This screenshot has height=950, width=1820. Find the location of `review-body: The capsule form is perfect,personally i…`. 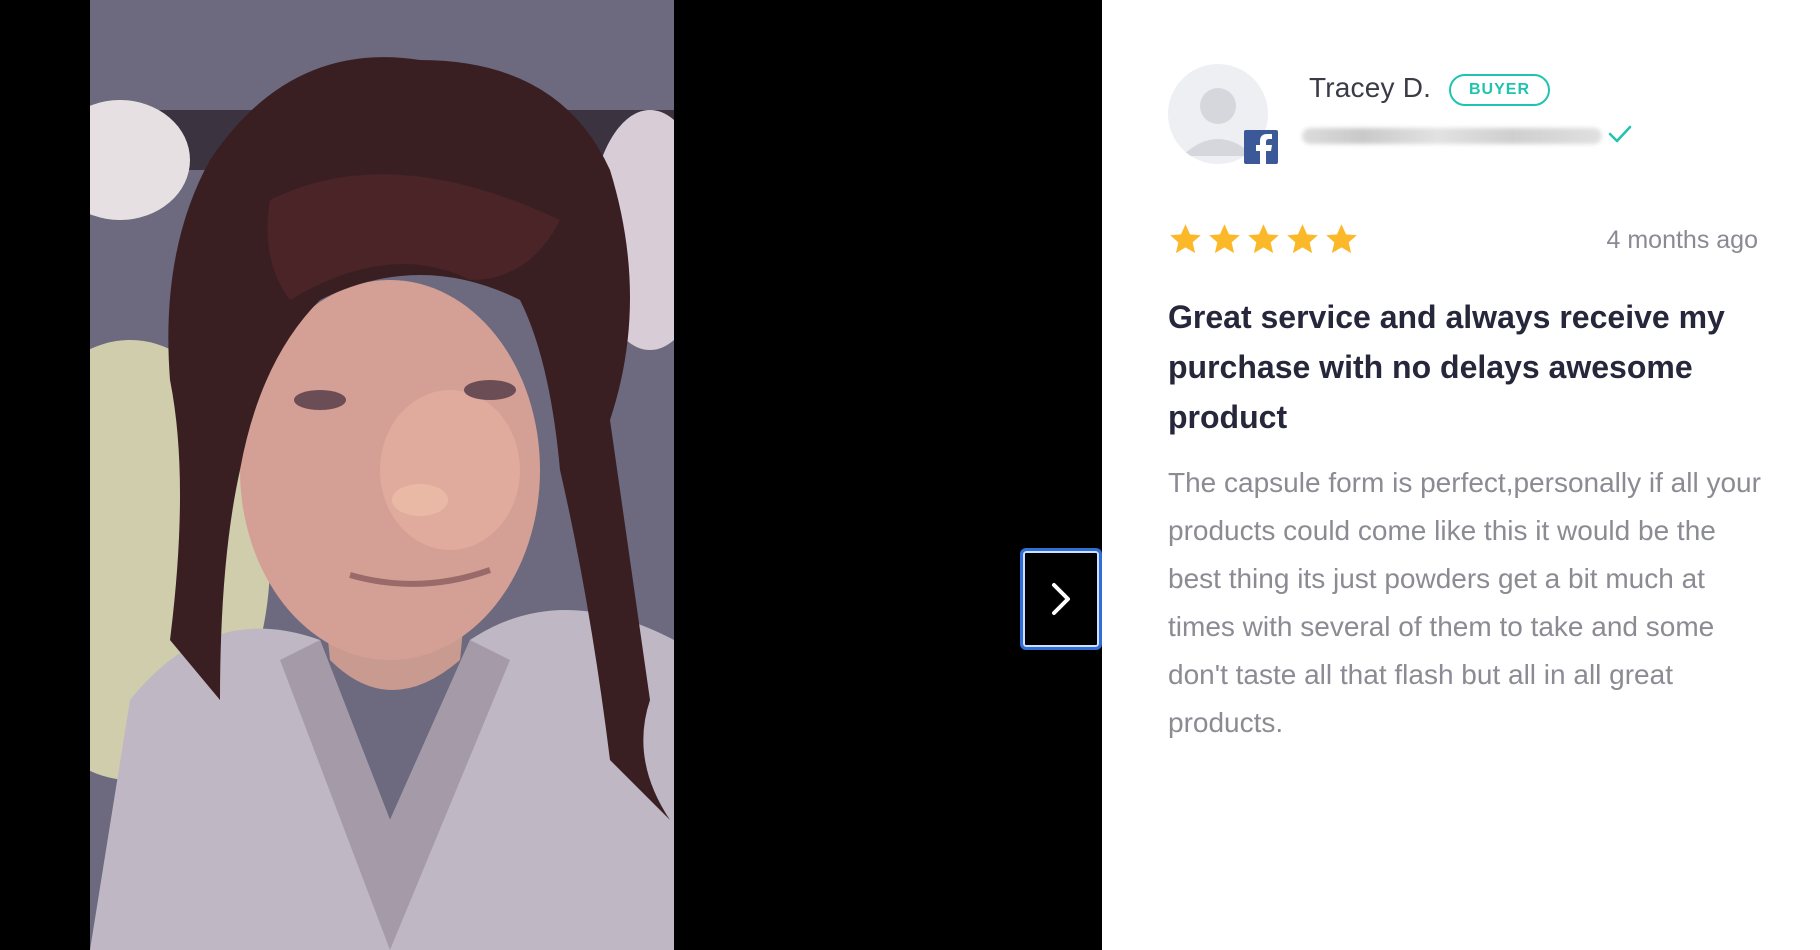

review-body: The capsule form is perfect,personally i… is located at coordinates (1464, 602).